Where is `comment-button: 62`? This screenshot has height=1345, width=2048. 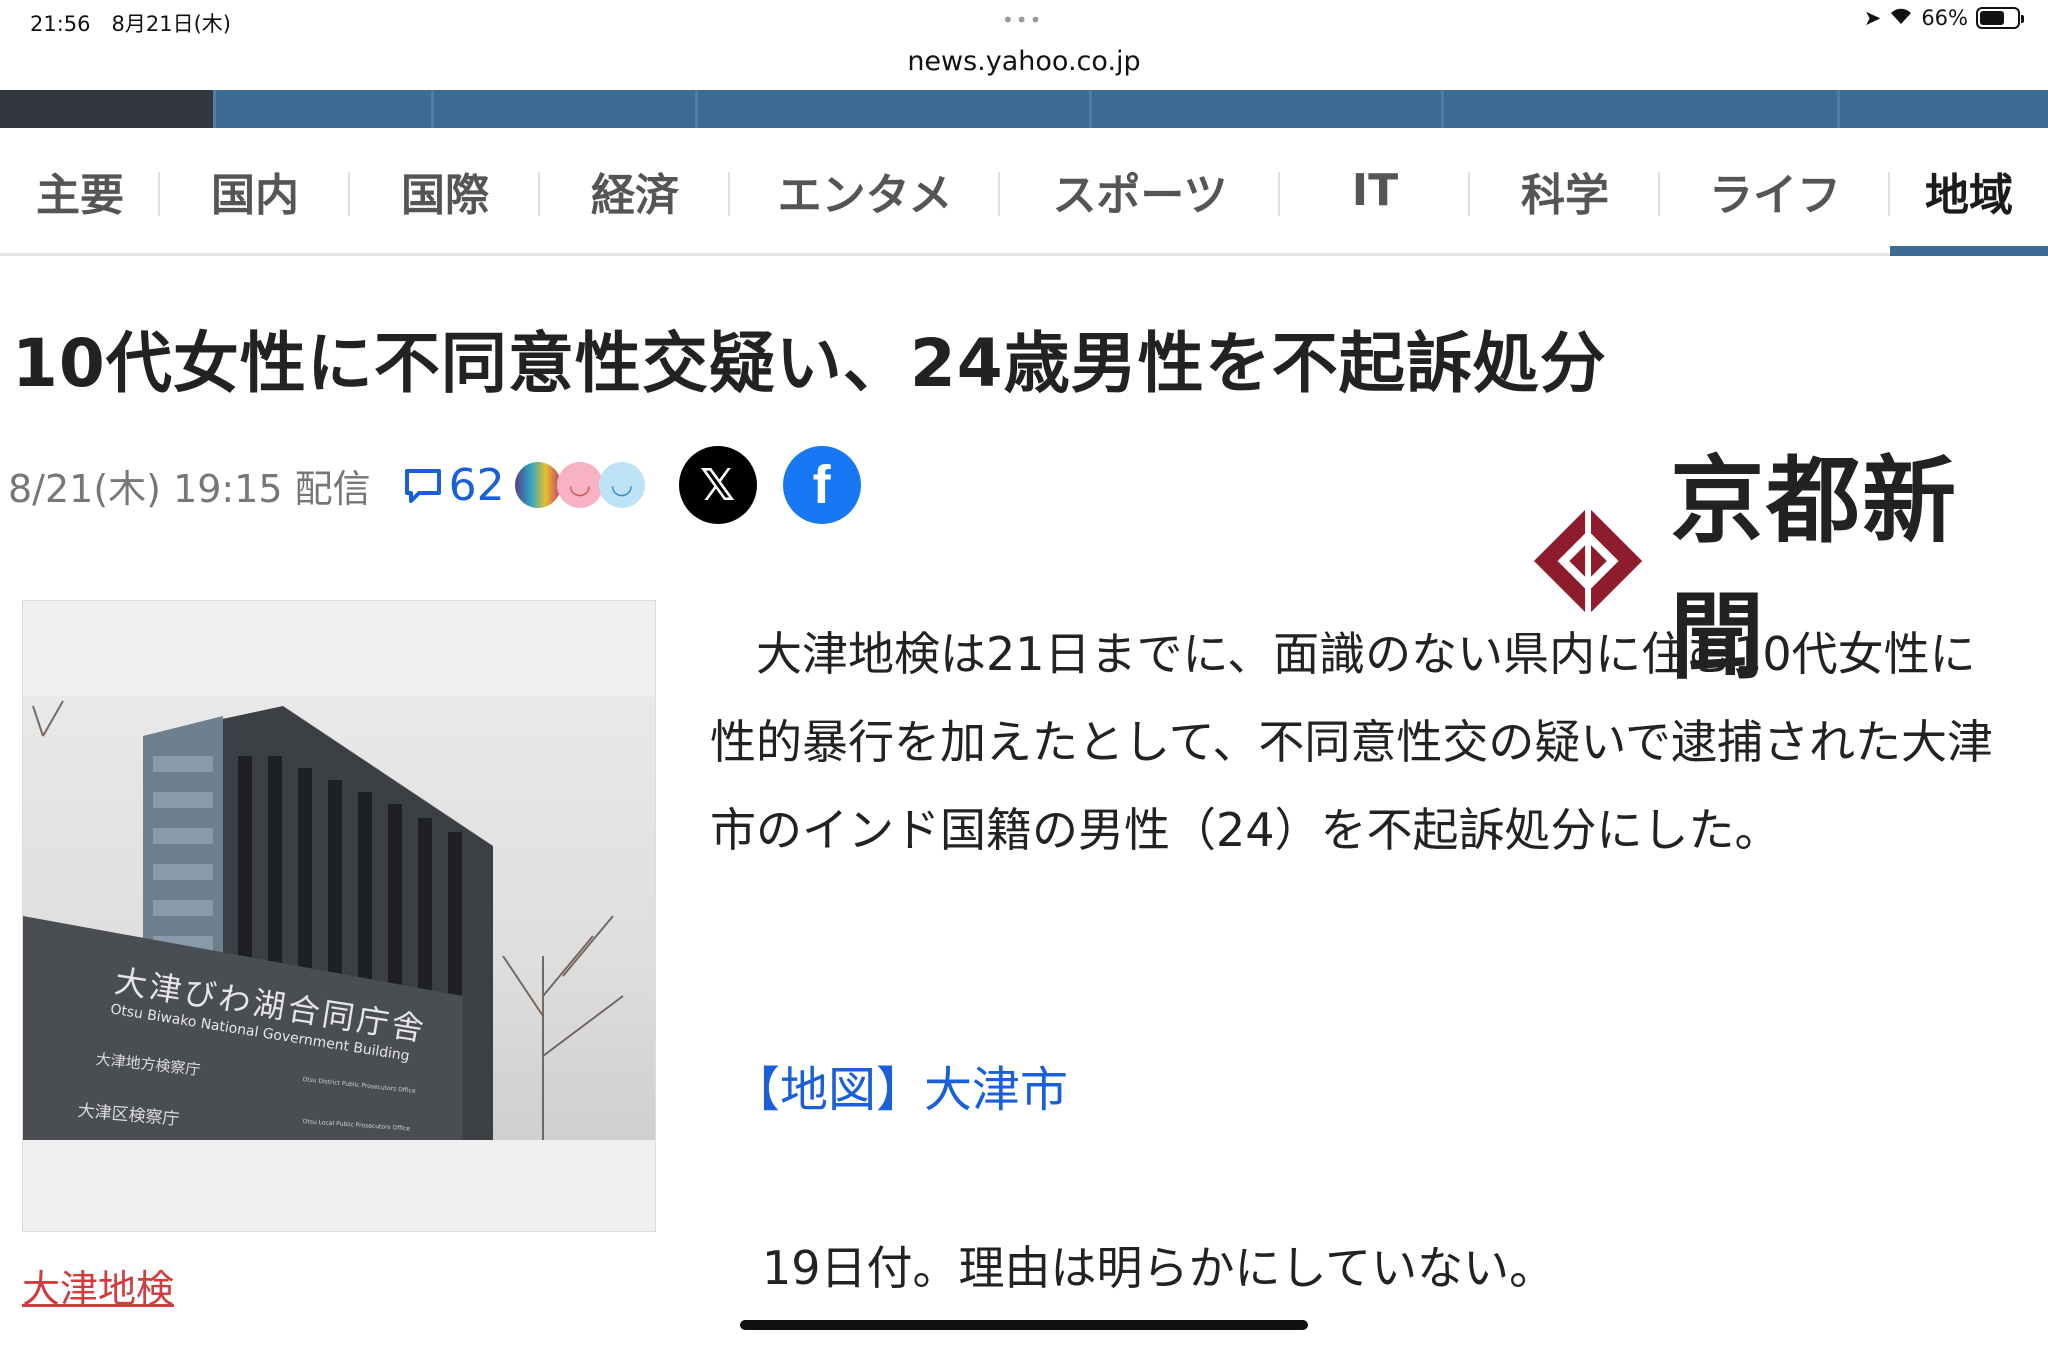 comment-button: 62 is located at coordinates (453, 485).